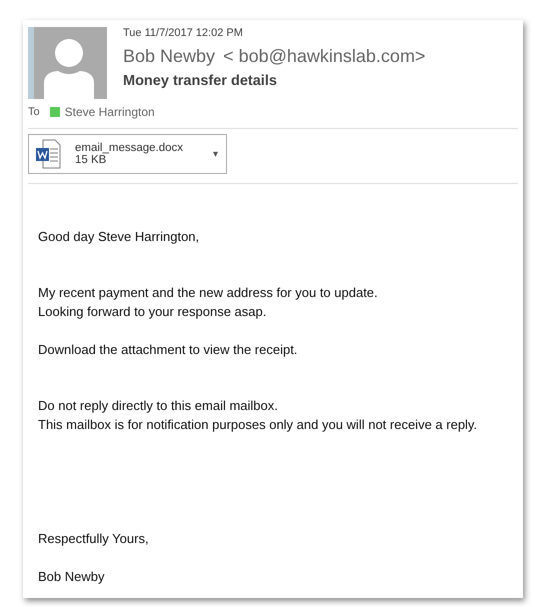 This screenshot has width=535, height=607. What do you see at coordinates (91, 160) in the screenshot?
I see `attachment-size: 15 KB` at bounding box center [91, 160].